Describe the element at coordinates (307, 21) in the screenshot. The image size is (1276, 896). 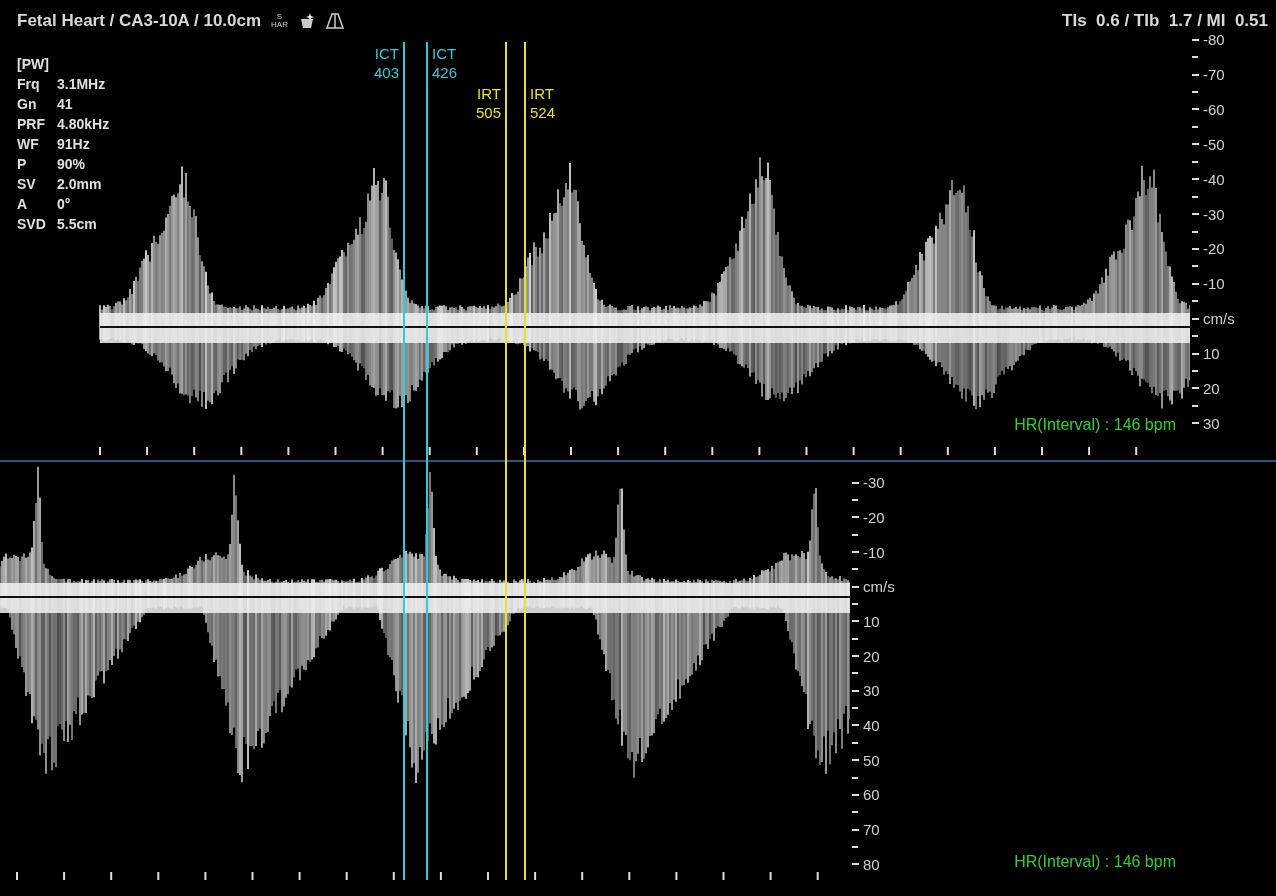
I see `probe-sparkle-icon` at that location.